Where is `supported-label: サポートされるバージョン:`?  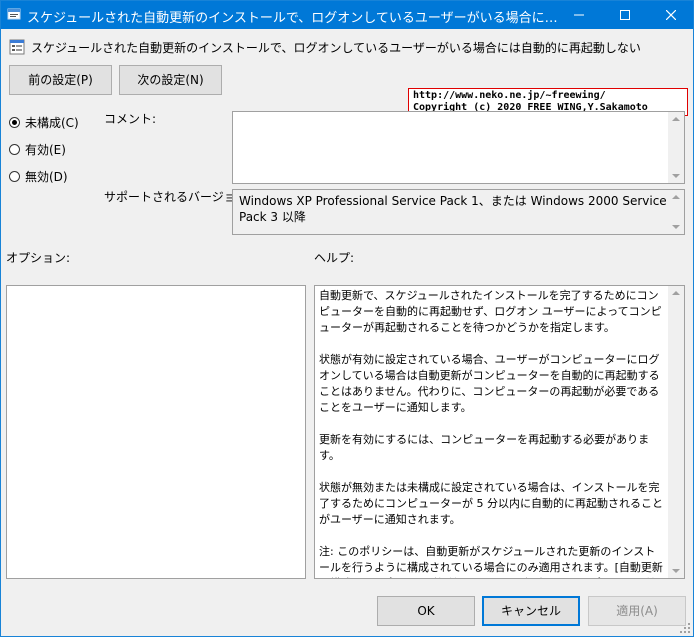
supported-label: サポートされるバージョン: is located at coordinates (178, 197).